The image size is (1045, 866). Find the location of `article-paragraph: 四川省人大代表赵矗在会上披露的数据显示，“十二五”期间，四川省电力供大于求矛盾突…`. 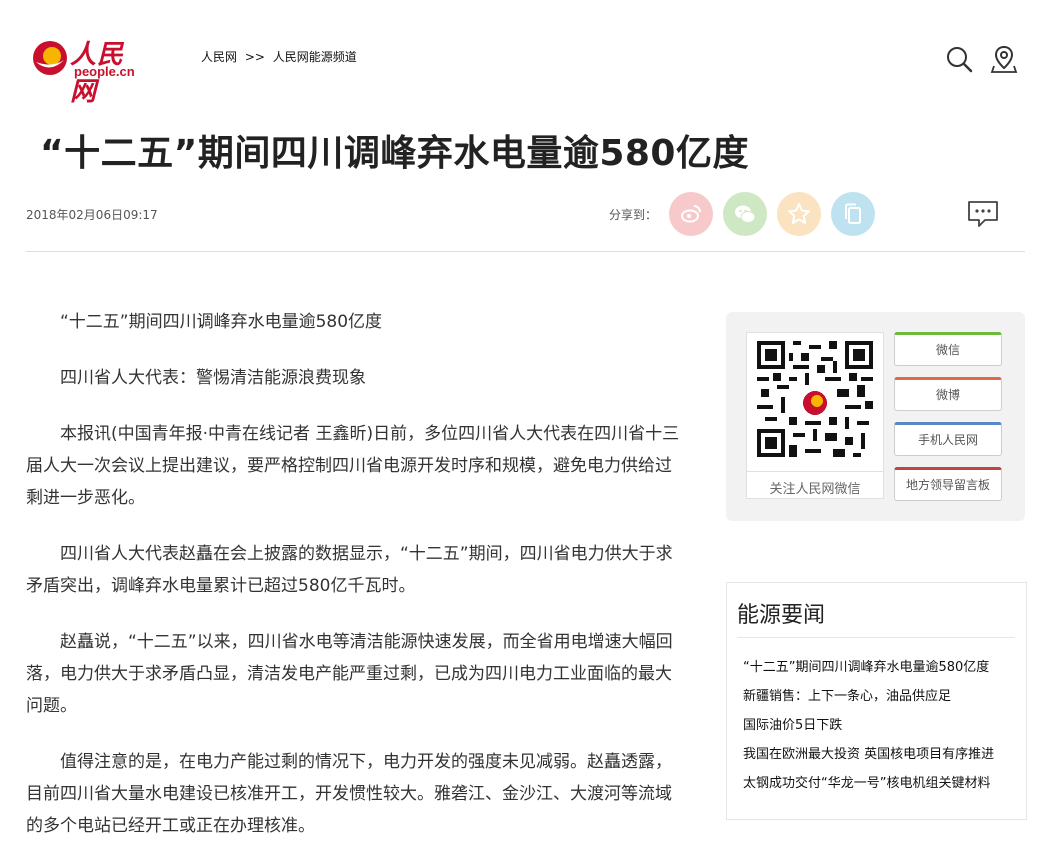

article-paragraph: 四川省人大代表赵矗在会上披露的数据显示，“十二五”期间，四川省电力供大于求矛盾突… is located at coordinates (349, 570).